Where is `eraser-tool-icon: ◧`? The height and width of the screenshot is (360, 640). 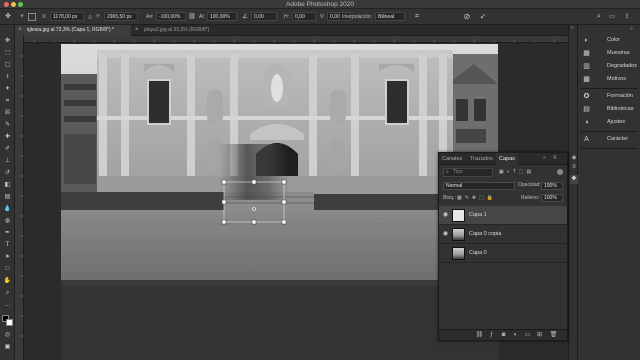
eraser-tool-icon: ◧ is located at coordinates (7, 185).